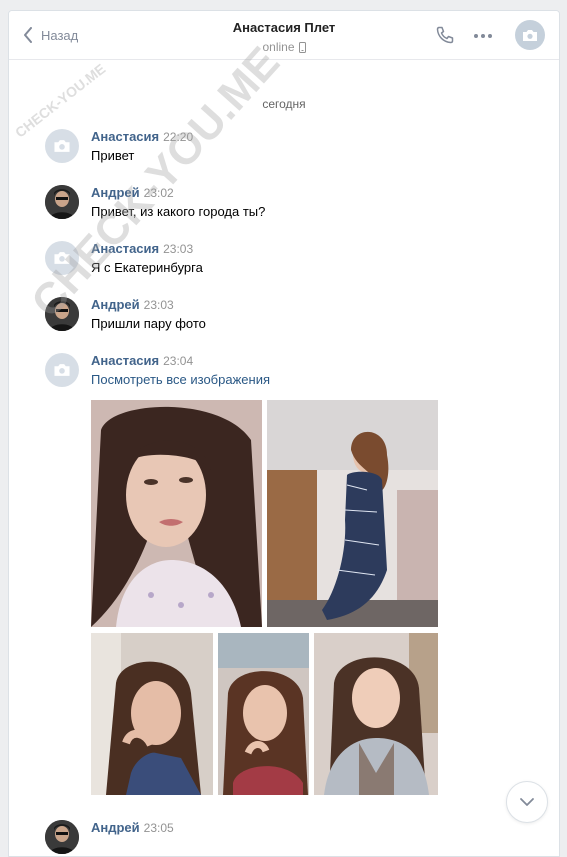 The width and height of the screenshot is (567, 857). What do you see at coordinates (284, 104) in the screenshot?
I see `date-separator: сегодня` at bounding box center [284, 104].